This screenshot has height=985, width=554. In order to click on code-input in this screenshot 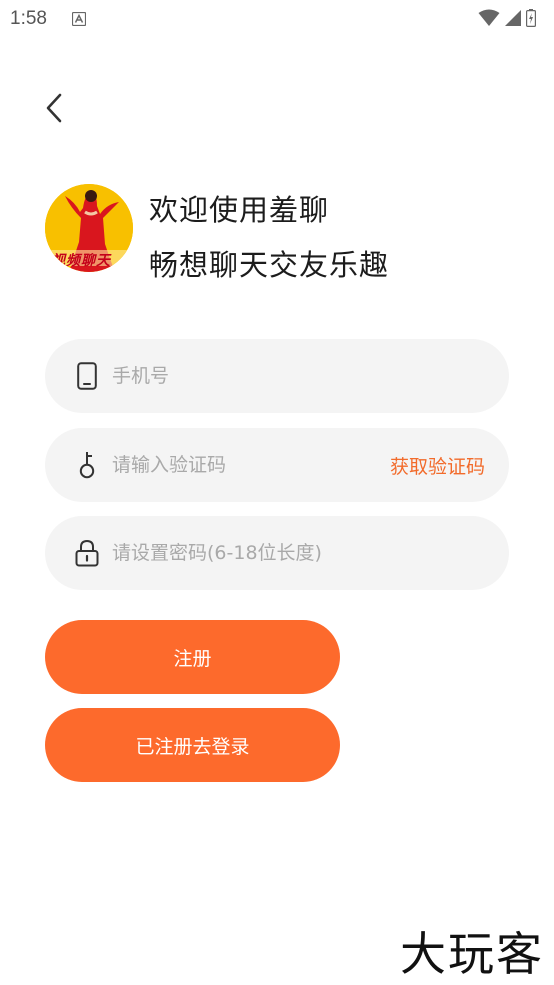, I will do `click(251, 465)`.